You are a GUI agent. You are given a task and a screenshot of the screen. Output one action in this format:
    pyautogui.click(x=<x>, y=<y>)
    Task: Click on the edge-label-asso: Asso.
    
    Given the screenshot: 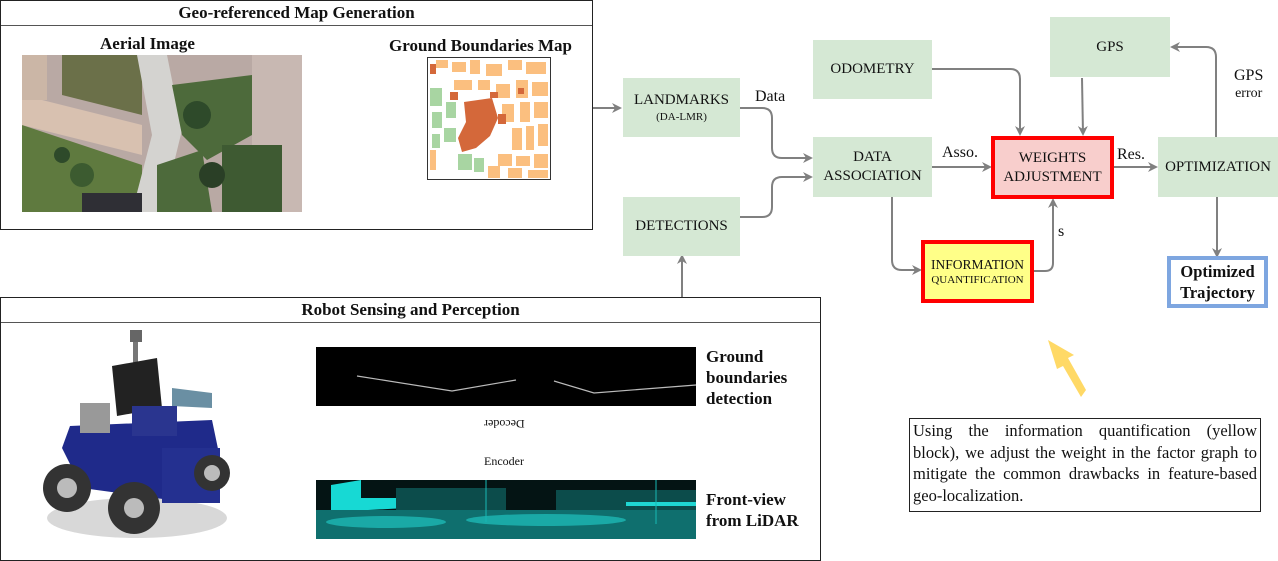 What is the action you would take?
    pyautogui.click(x=960, y=152)
    